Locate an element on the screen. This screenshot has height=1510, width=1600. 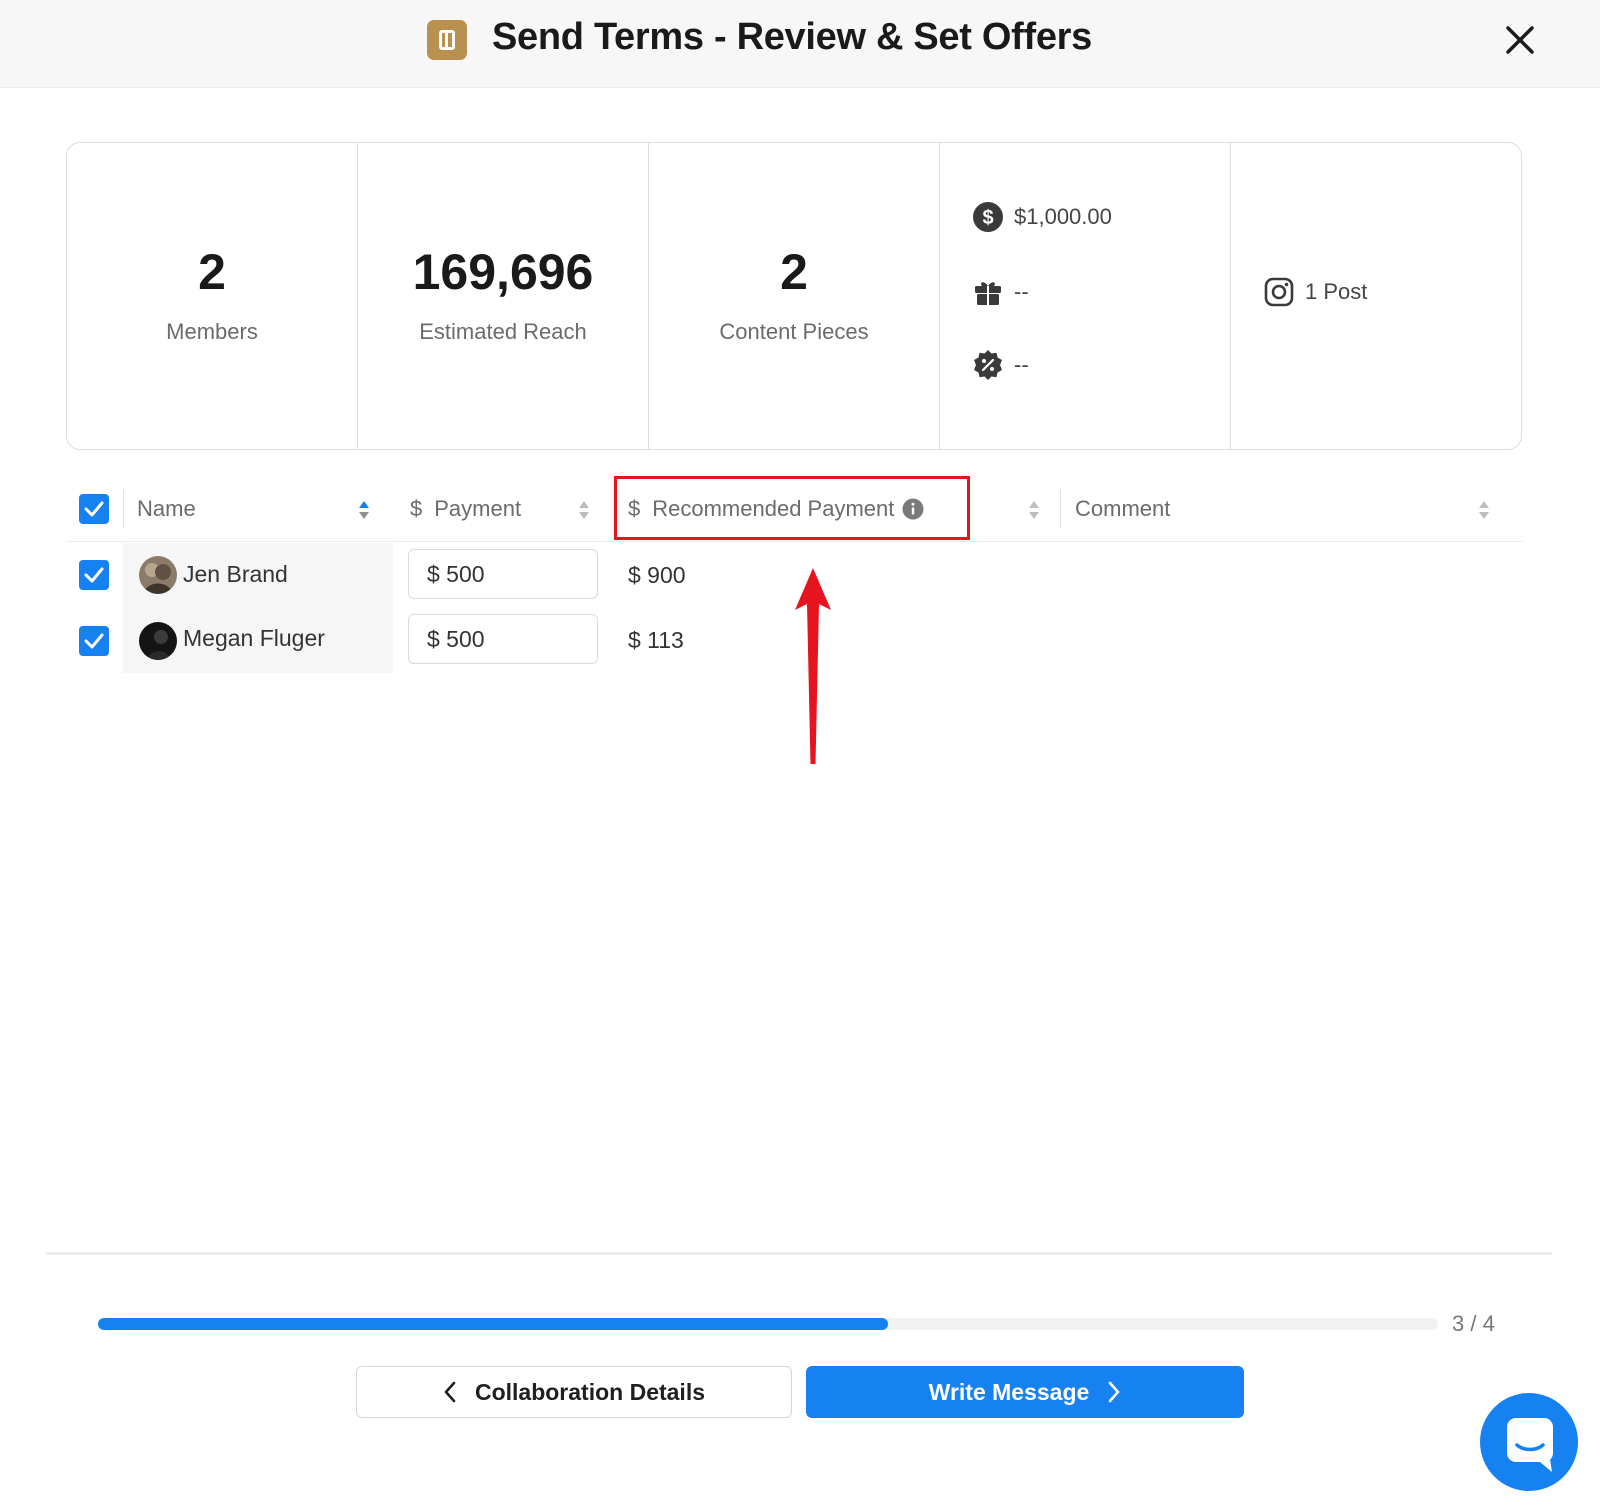
term-payment: $ $1,000.00 is located at coordinates (1042, 217).